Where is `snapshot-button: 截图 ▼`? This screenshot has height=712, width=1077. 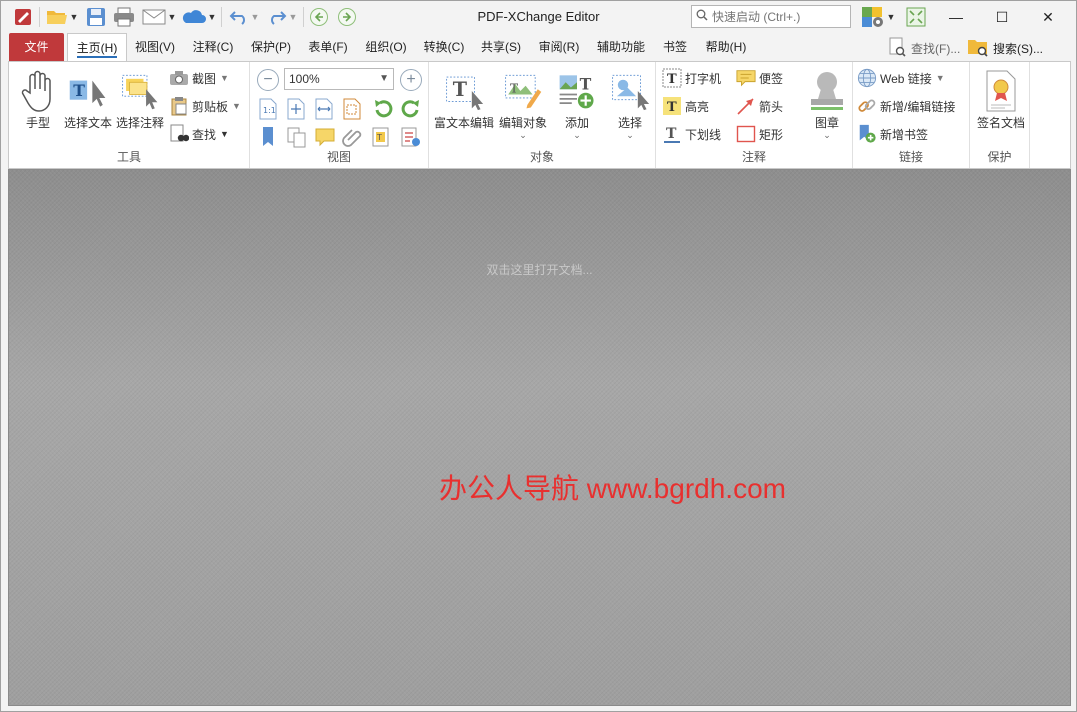
snapshot-button: 截图 ▼ is located at coordinates (199, 78).